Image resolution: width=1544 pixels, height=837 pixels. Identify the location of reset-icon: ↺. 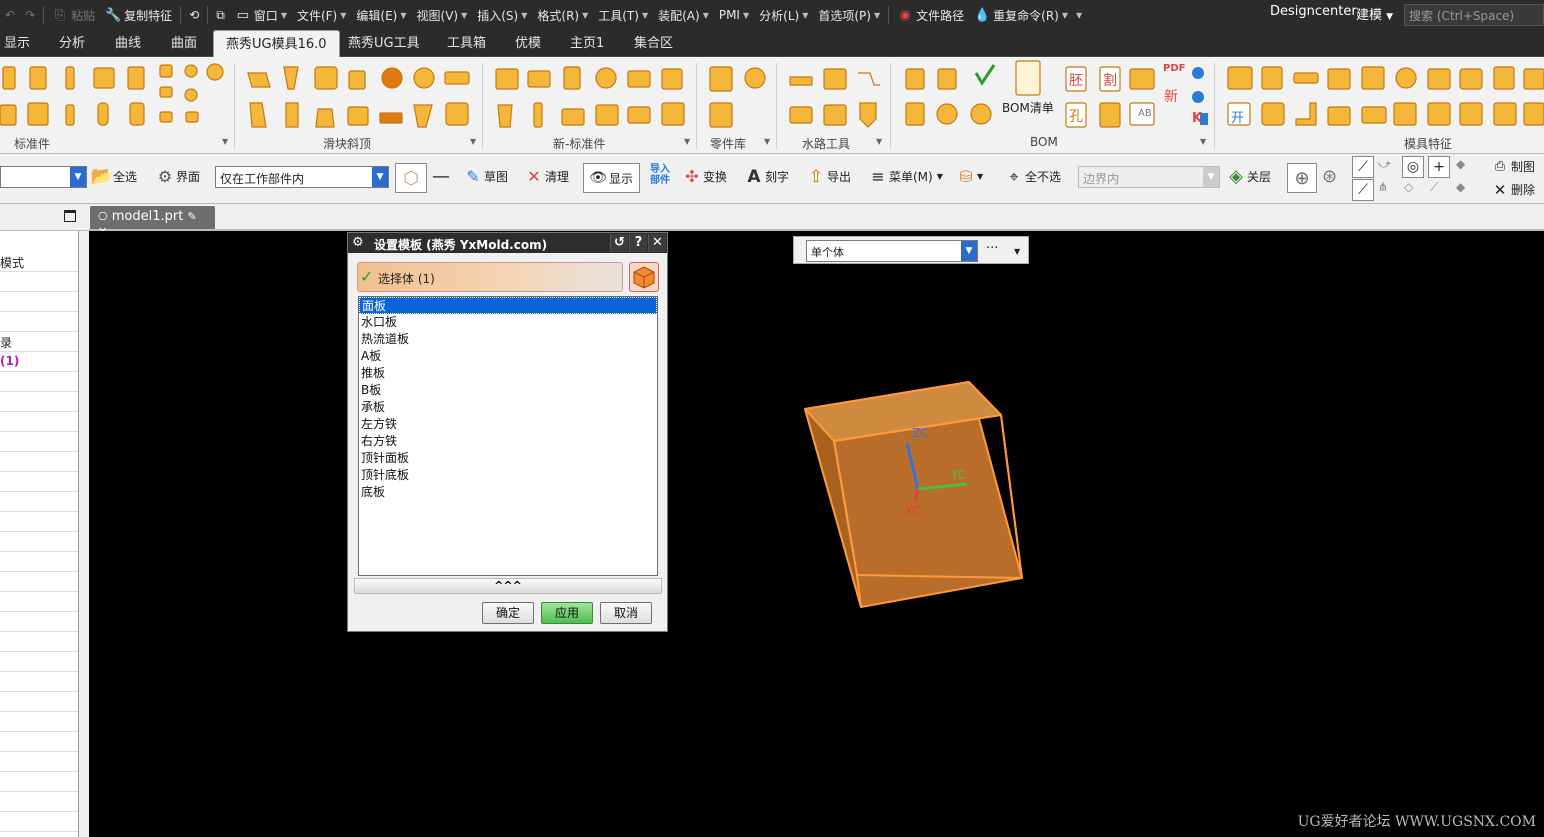
(619, 243).